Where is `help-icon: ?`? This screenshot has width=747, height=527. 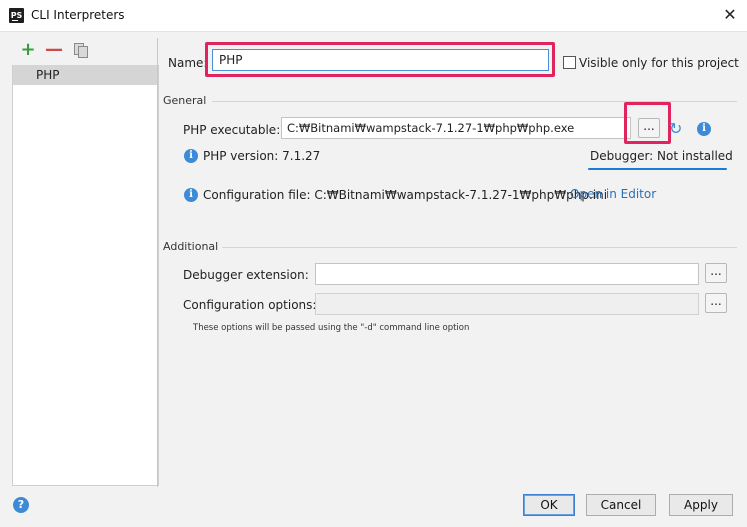
help-icon: ? is located at coordinates (21, 505).